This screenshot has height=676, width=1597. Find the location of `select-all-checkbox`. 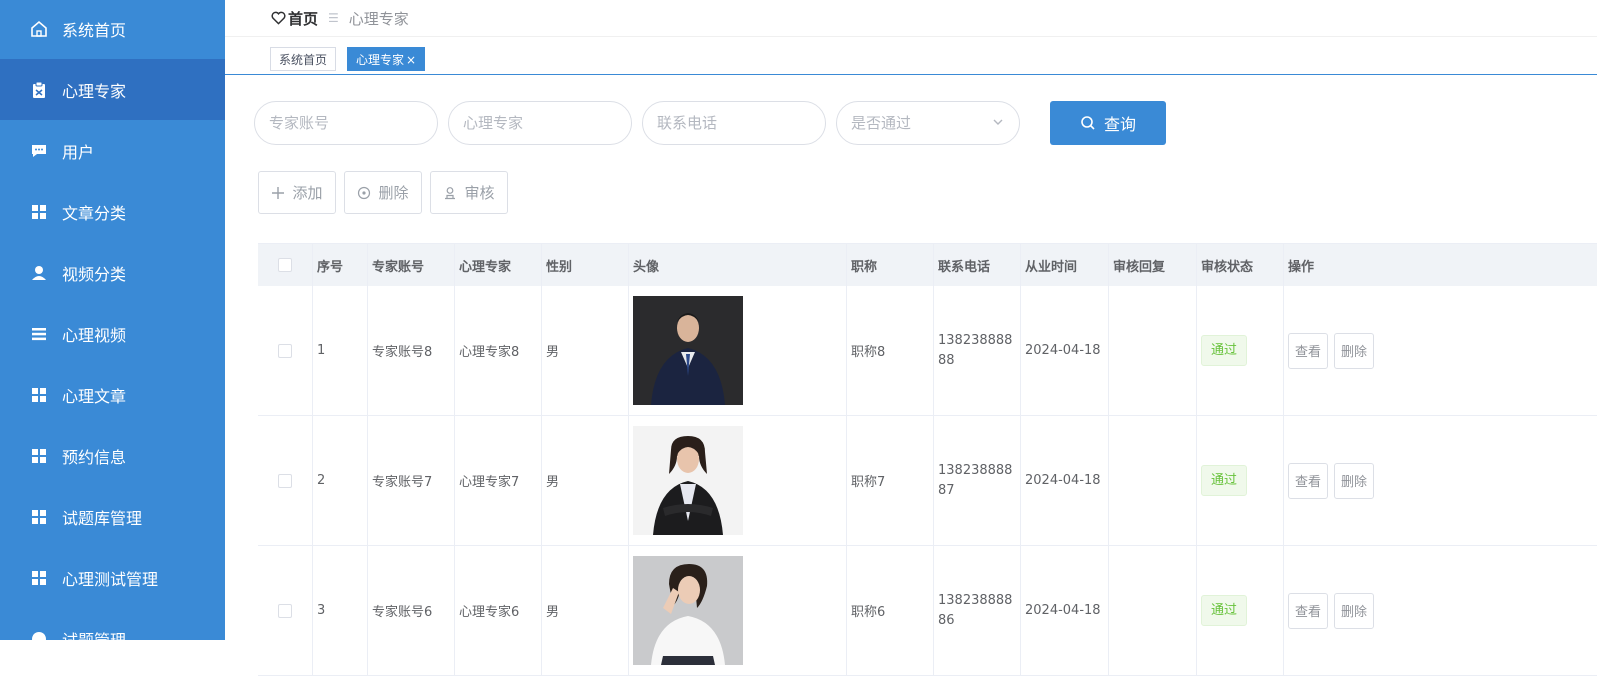

select-all-checkbox is located at coordinates (285, 265).